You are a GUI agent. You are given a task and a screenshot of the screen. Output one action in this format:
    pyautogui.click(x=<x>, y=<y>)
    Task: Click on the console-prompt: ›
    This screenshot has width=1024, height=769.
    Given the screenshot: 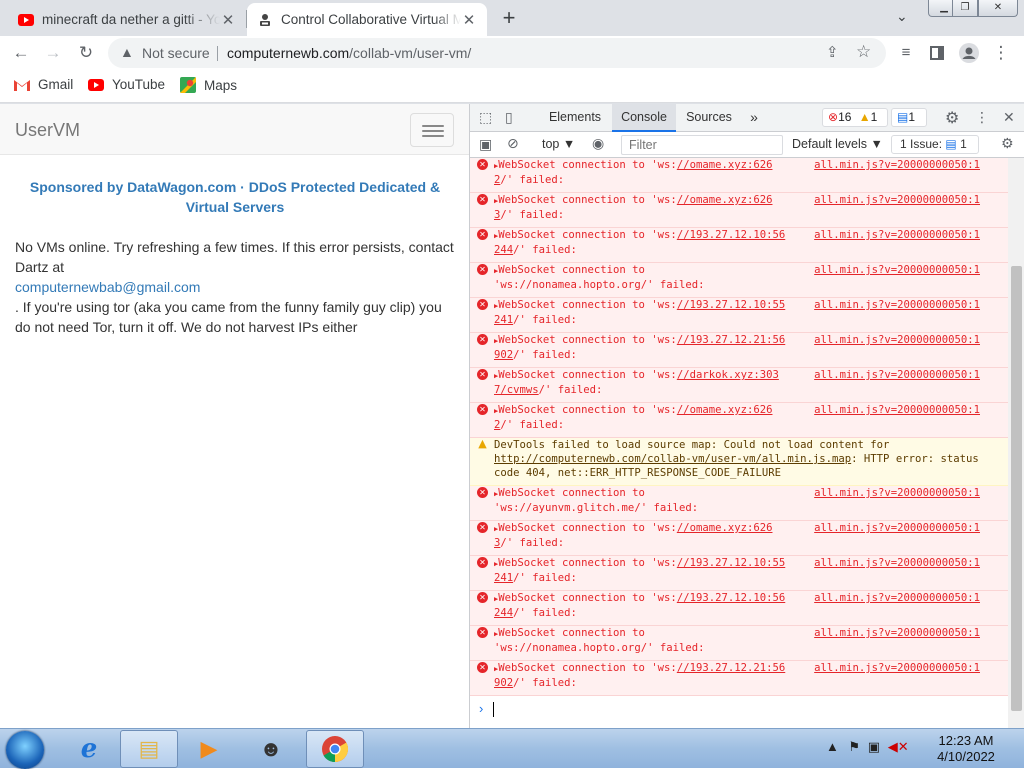 What is the action you would take?
    pyautogui.click(x=739, y=713)
    